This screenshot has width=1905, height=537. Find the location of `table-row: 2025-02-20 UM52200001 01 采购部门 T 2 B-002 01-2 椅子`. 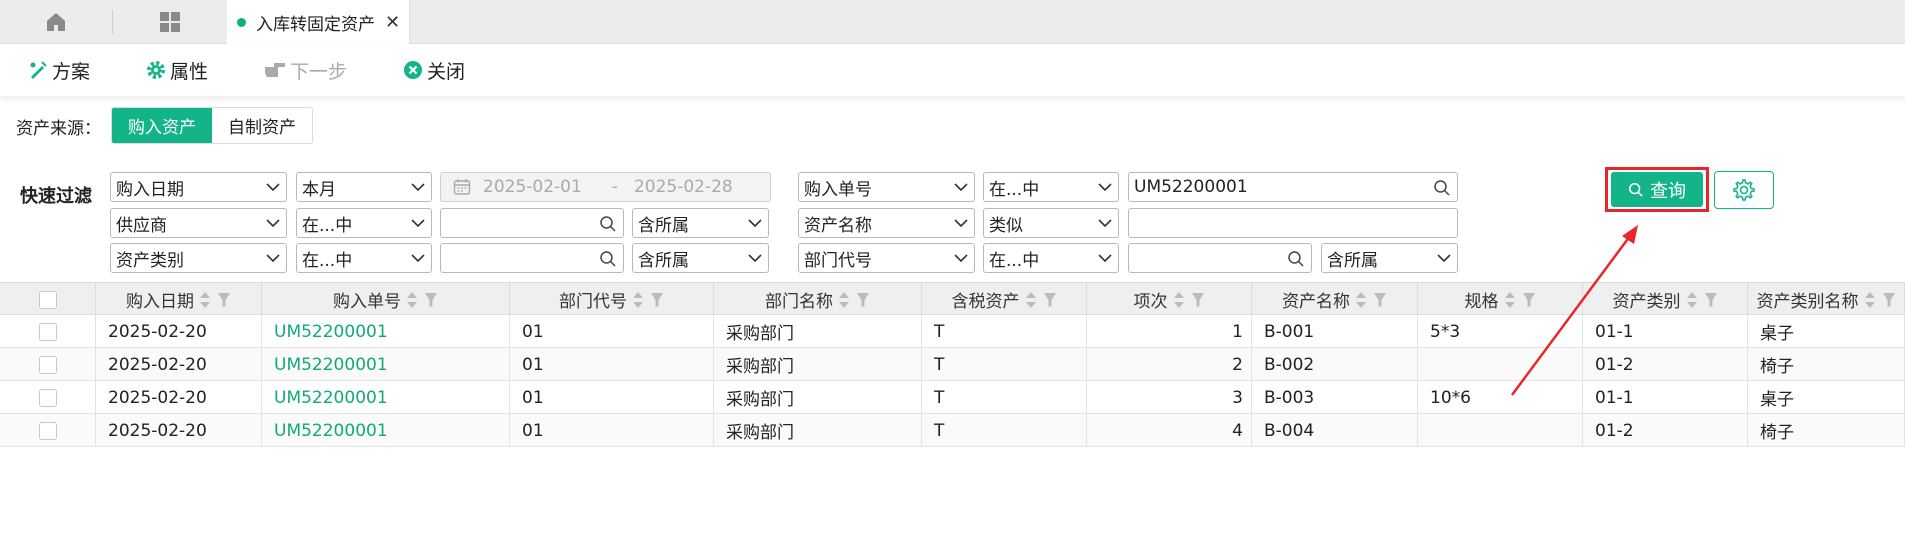

table-row: 2025-02-20 UM52200001 01 采购部门 T 2 B-002 01-2 椅子 is located at coordinates (952, 364).